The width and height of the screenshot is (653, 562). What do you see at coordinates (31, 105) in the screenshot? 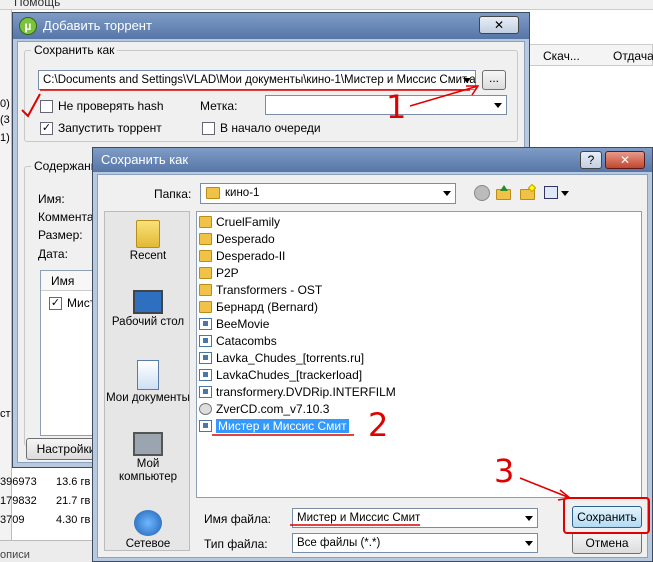
I see `annotation-check-mark` at bounding box center [31, 105].